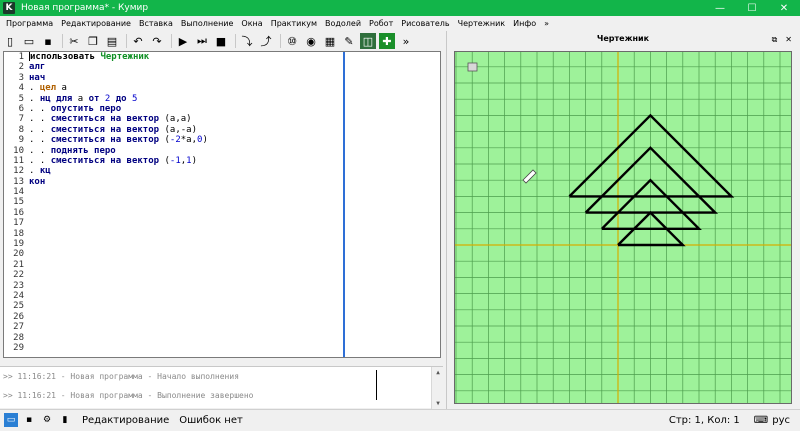 The height and width of the screenshot is (431, 800). I want to click on toolbar: ▯ ▭ ▪ ✂ ❐ ▤ ↶ ↷ ▶ ⏭ ■ ⤵ ⤴ ⑩ ◉ ▦ ✎ ◫ ✚», so click(223, 41).